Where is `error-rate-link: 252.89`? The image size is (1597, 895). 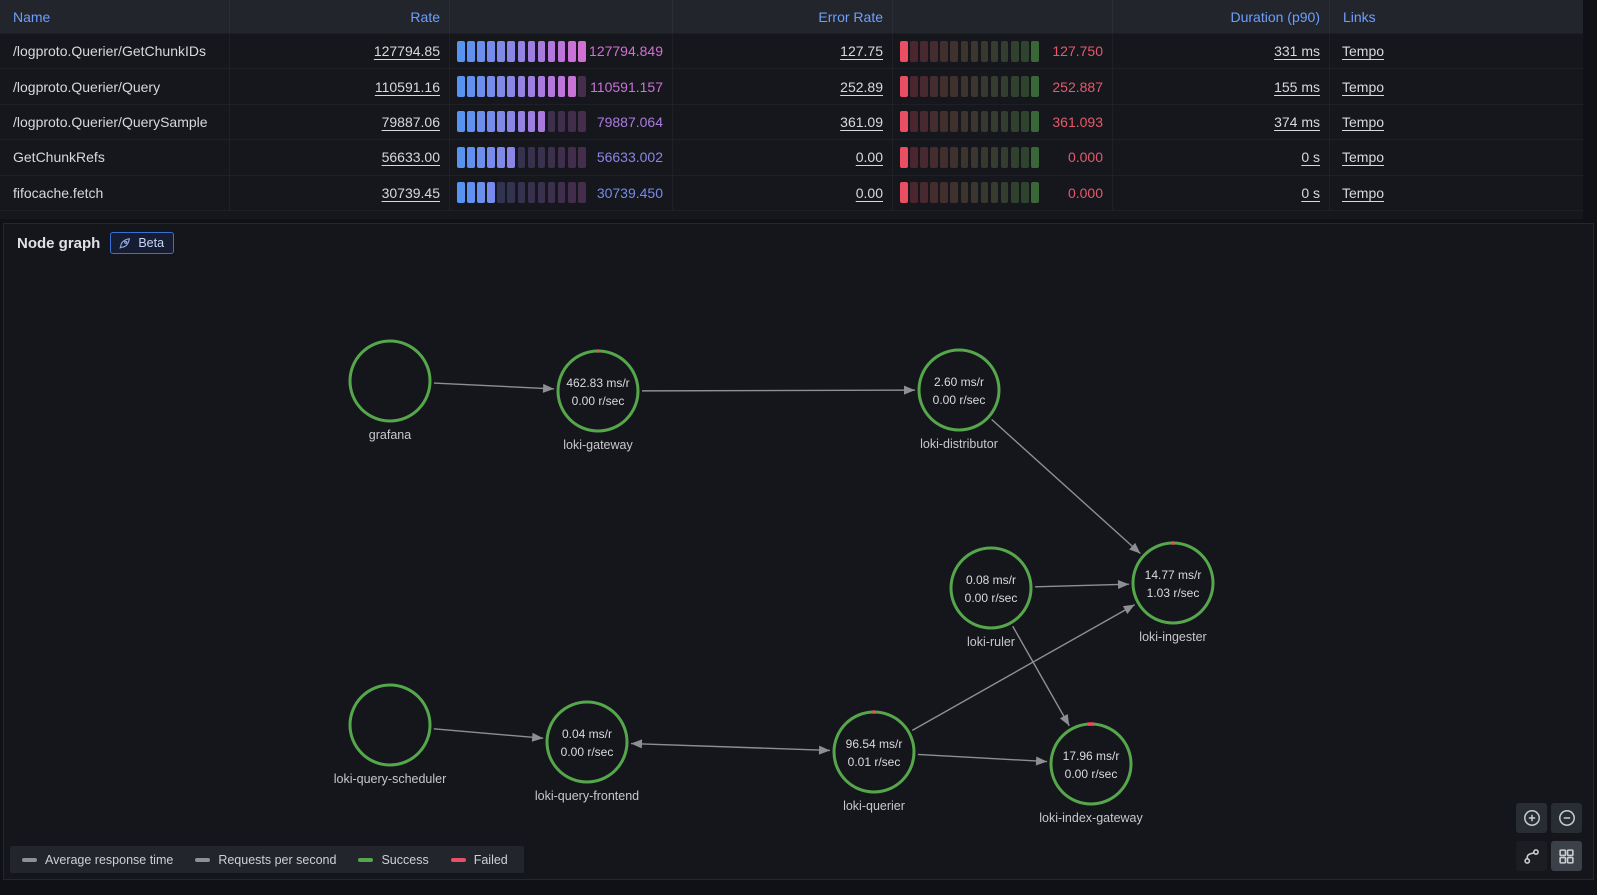
error-rate-link: 252.89 is located at coordinates (861, 87).